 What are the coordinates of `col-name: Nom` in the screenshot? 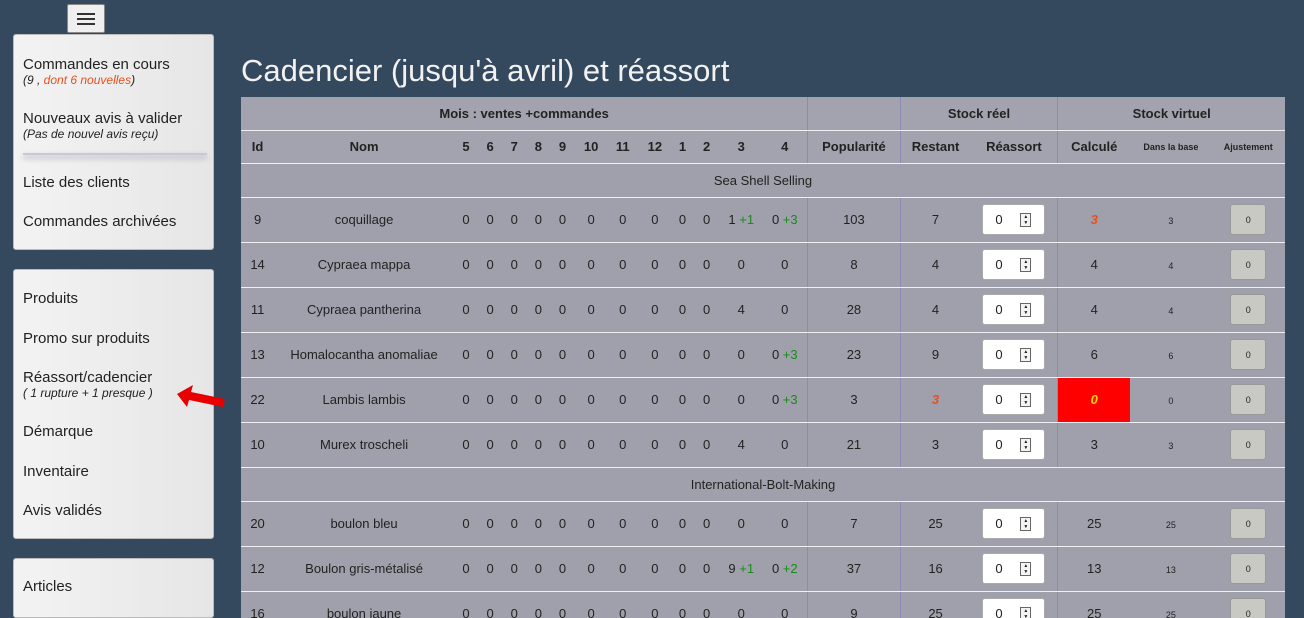 It's located at (364, 147).